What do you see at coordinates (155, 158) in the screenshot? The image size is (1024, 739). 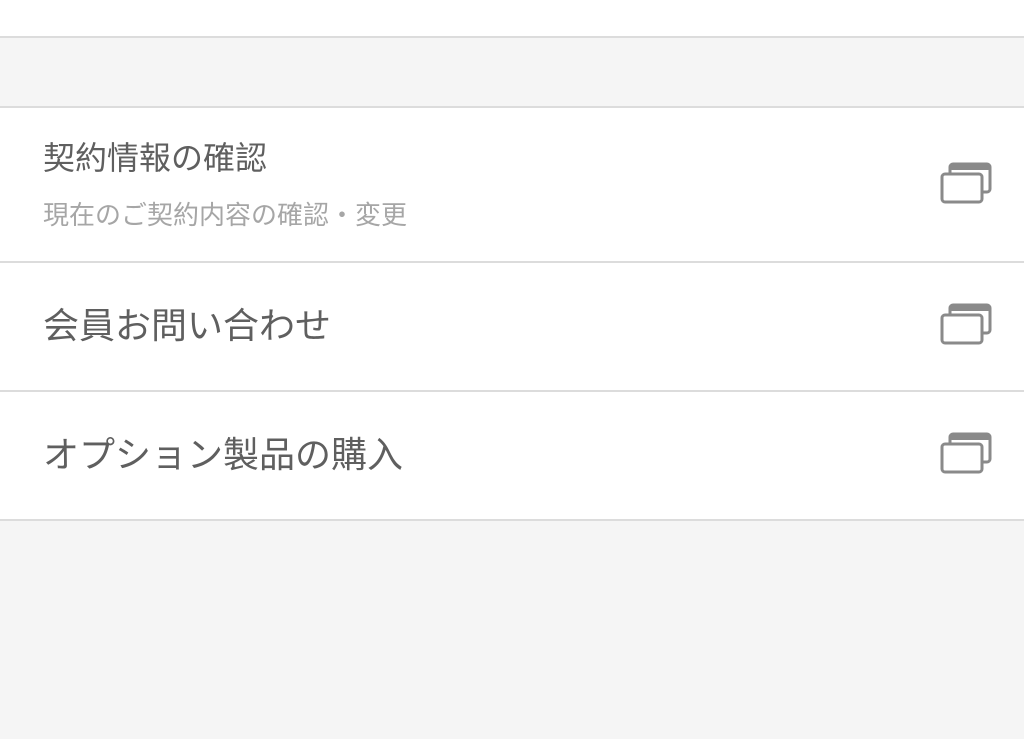 I see `menu-item-title: 契約情報の確認` at bounding box center [155, 158].